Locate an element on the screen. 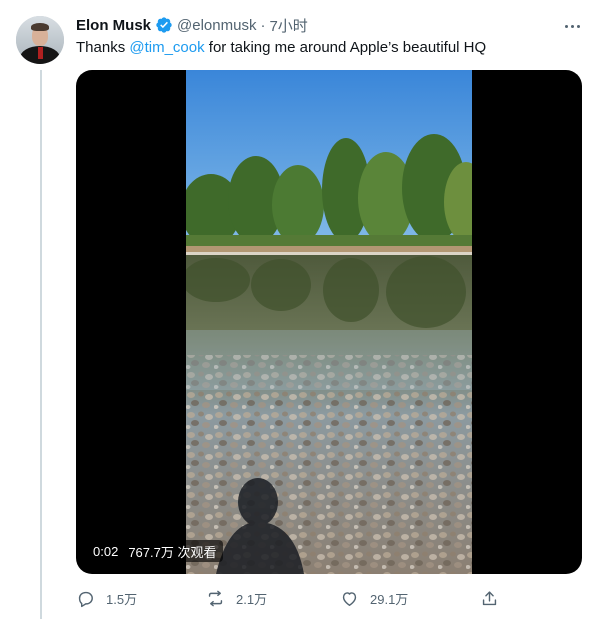  thread-line is located at coordinates (41, 344).